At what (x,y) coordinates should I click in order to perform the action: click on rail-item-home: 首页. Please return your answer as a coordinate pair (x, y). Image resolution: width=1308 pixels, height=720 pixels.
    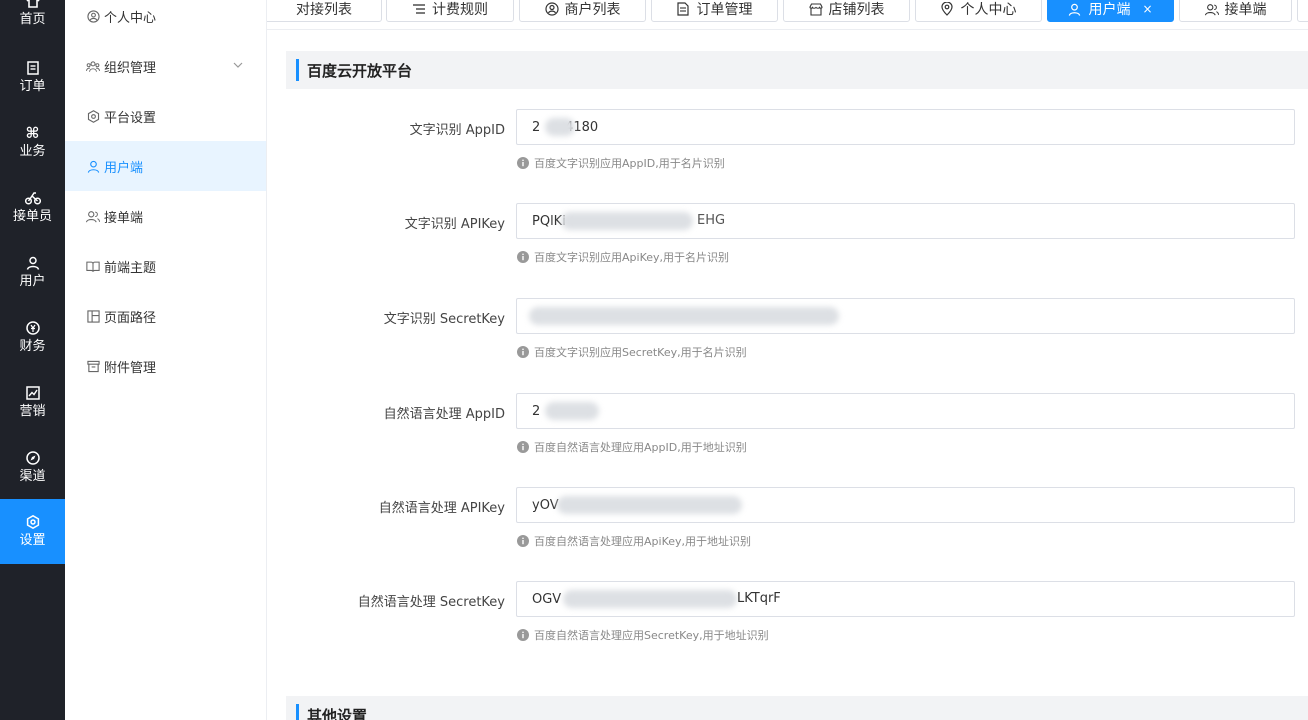
    Looking at the image, I should click on (32, 21).